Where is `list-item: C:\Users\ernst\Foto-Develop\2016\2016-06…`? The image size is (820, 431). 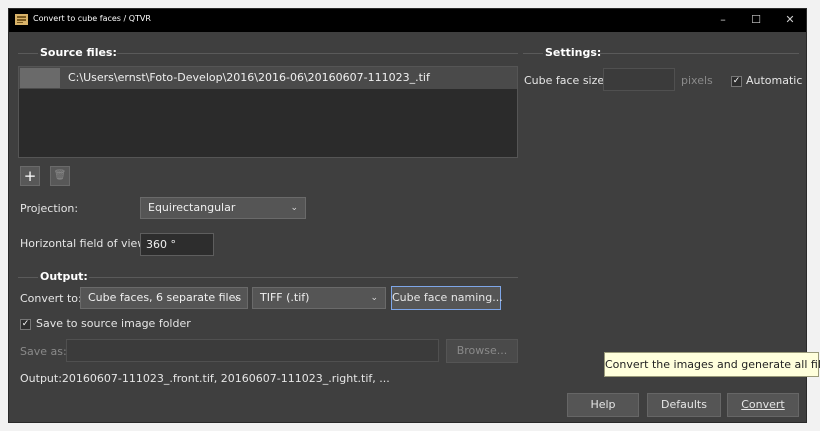 list-item: C:\Users\ernst\Foto-Develop\2016\2016-06… is located at coordinates (268, 78).